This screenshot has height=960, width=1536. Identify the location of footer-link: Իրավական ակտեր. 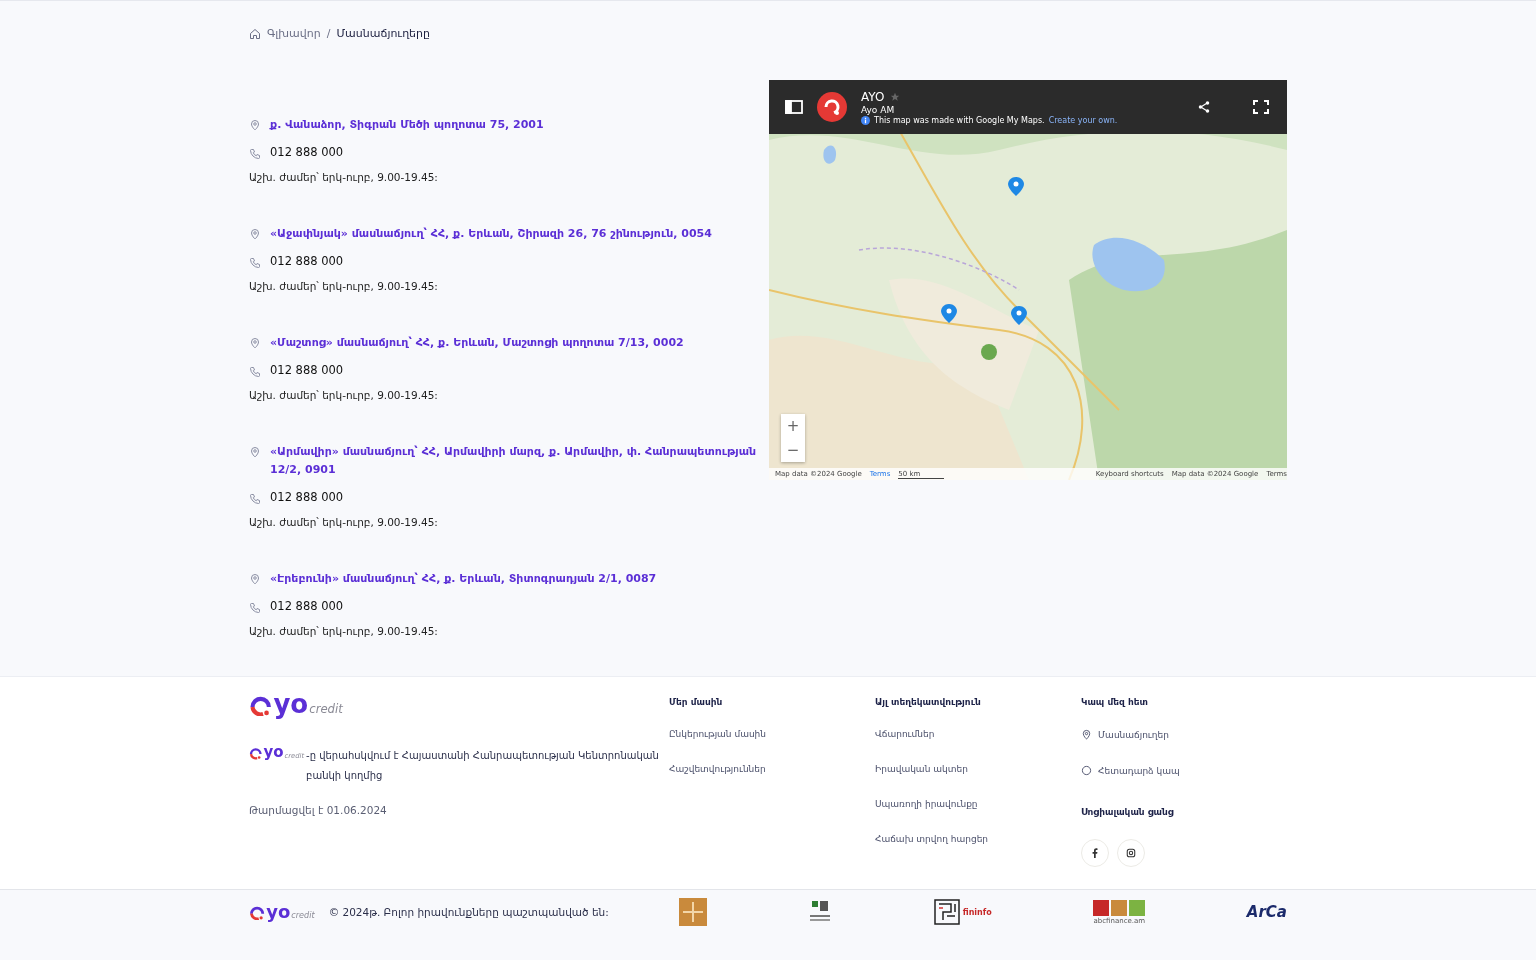
(978, 769).